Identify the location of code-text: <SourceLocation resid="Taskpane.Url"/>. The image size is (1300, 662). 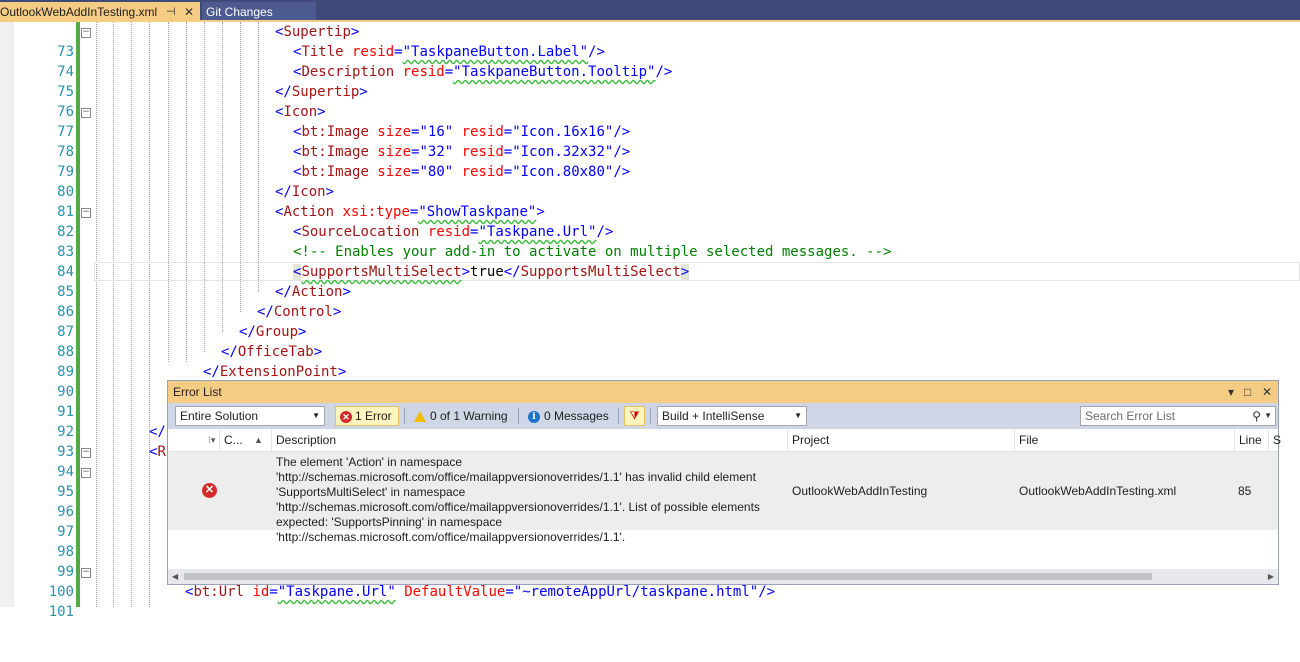
(453, 232).